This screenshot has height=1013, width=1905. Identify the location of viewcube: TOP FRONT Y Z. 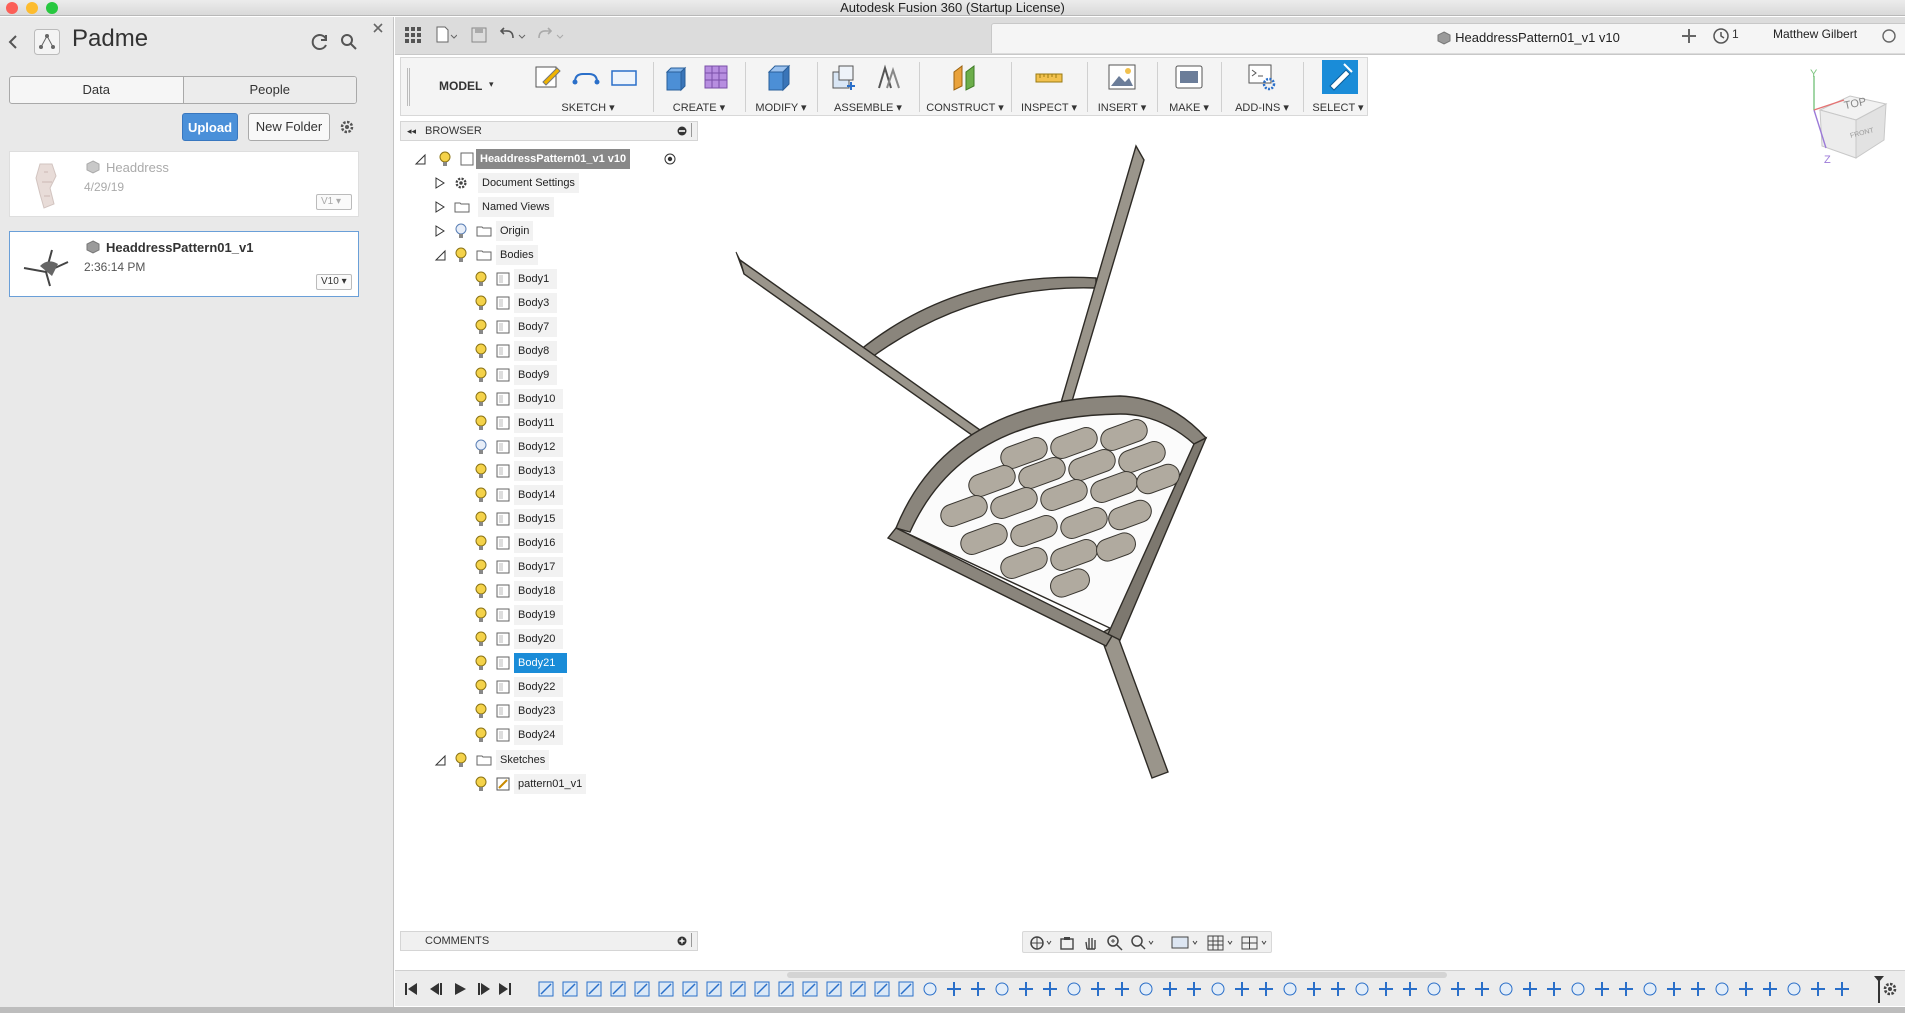
(1850, 119).